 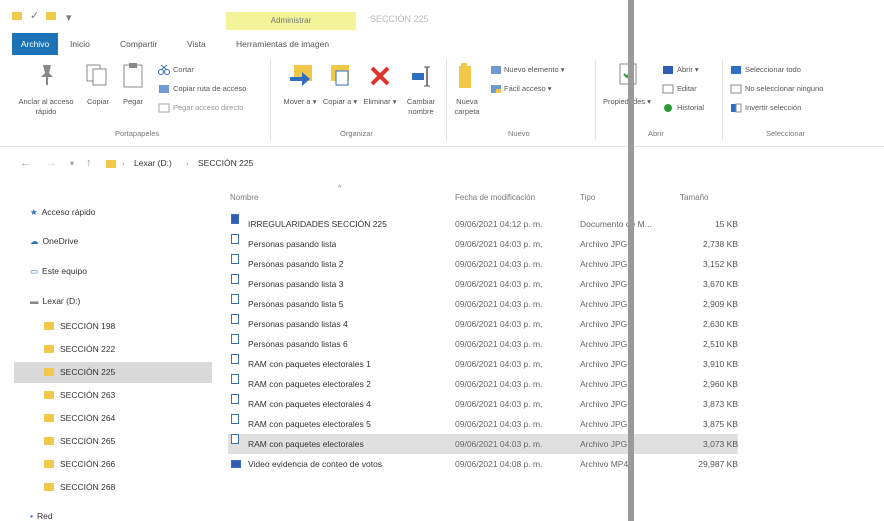 What do you see at coordinates (196, 44) in the screenshot?
I see `tab-view: Vista` at bounding box center [196, 44].